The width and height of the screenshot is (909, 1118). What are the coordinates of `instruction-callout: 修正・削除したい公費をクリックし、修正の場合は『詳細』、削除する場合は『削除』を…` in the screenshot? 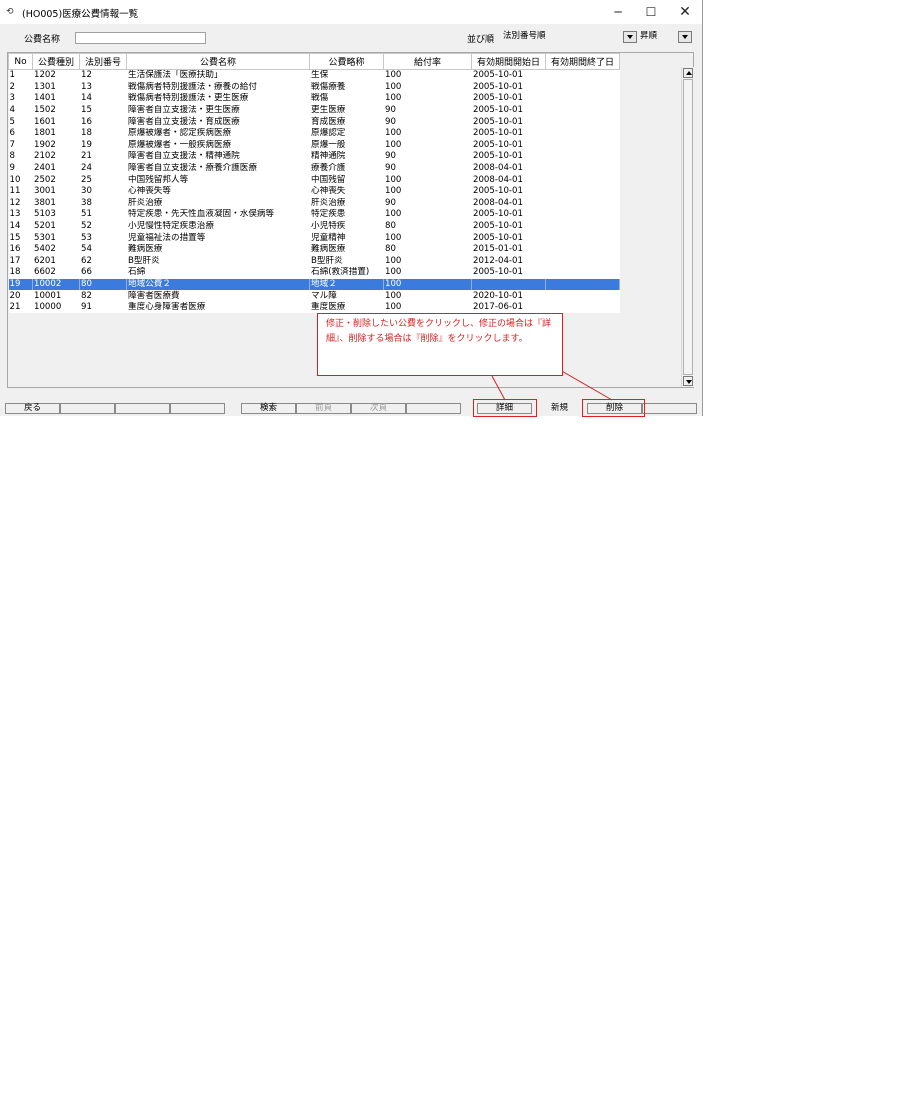 It's located at (440, 344).